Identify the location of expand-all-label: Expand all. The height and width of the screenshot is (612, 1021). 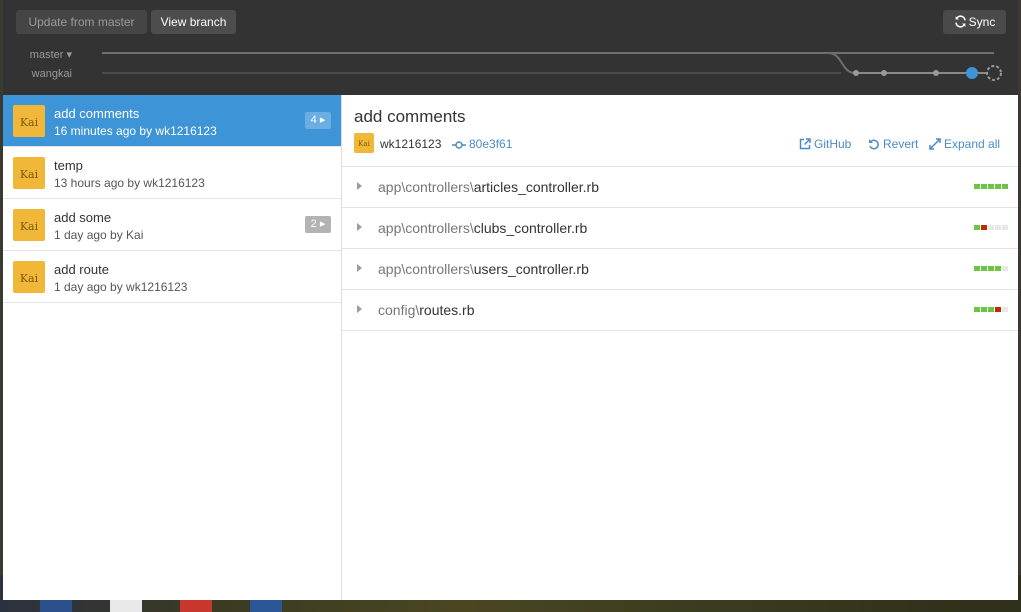
(972, 144).